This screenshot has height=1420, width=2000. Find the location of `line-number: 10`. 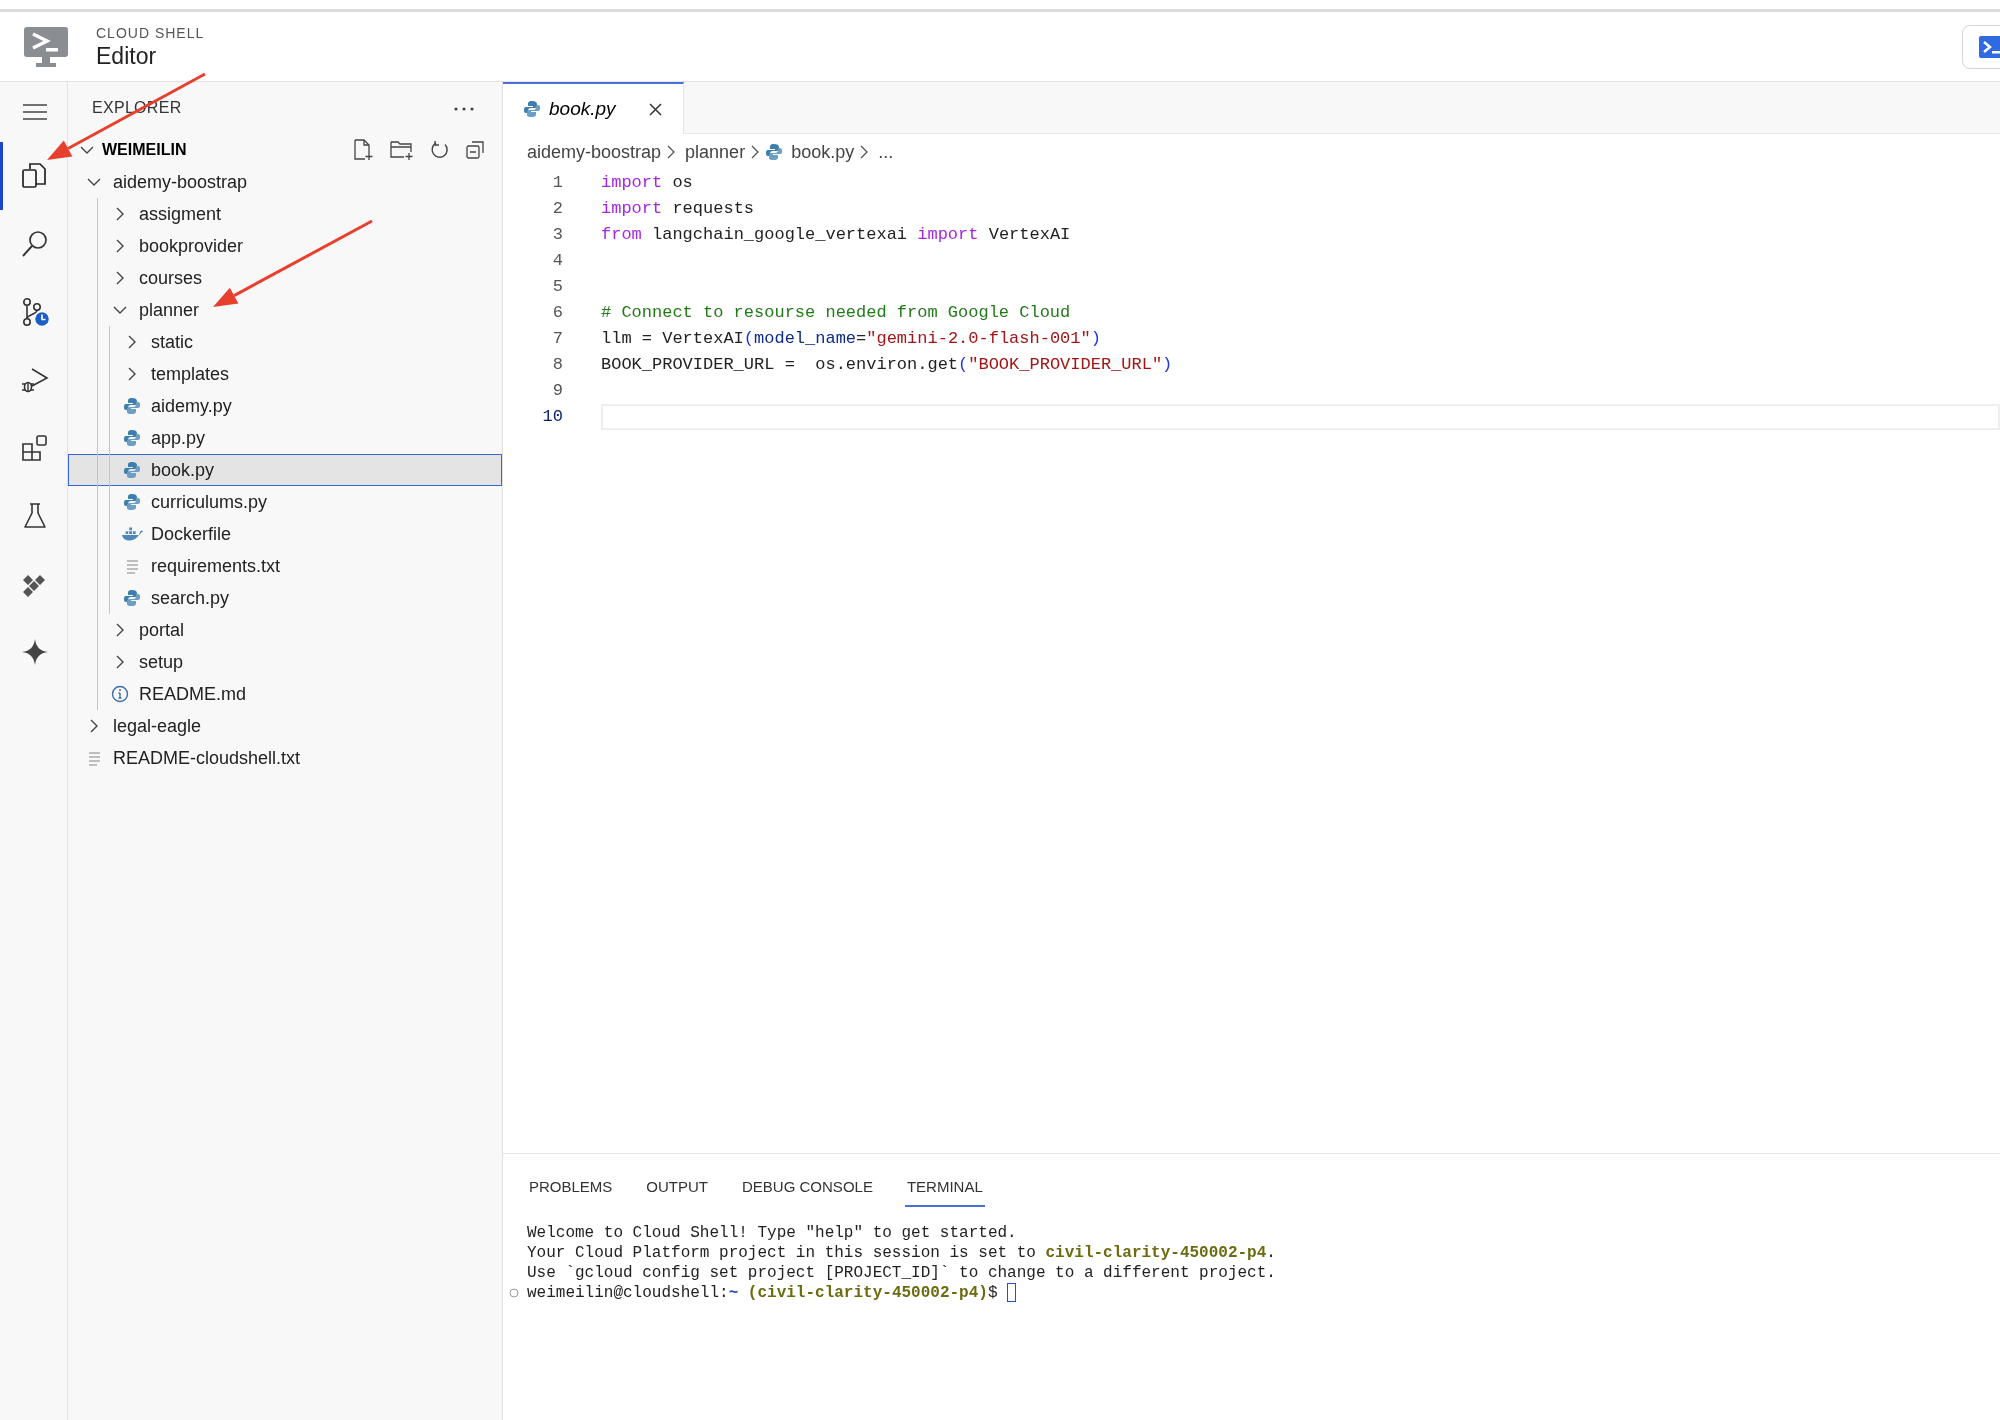

line-number: 10 is located at coordinates (552, 417).